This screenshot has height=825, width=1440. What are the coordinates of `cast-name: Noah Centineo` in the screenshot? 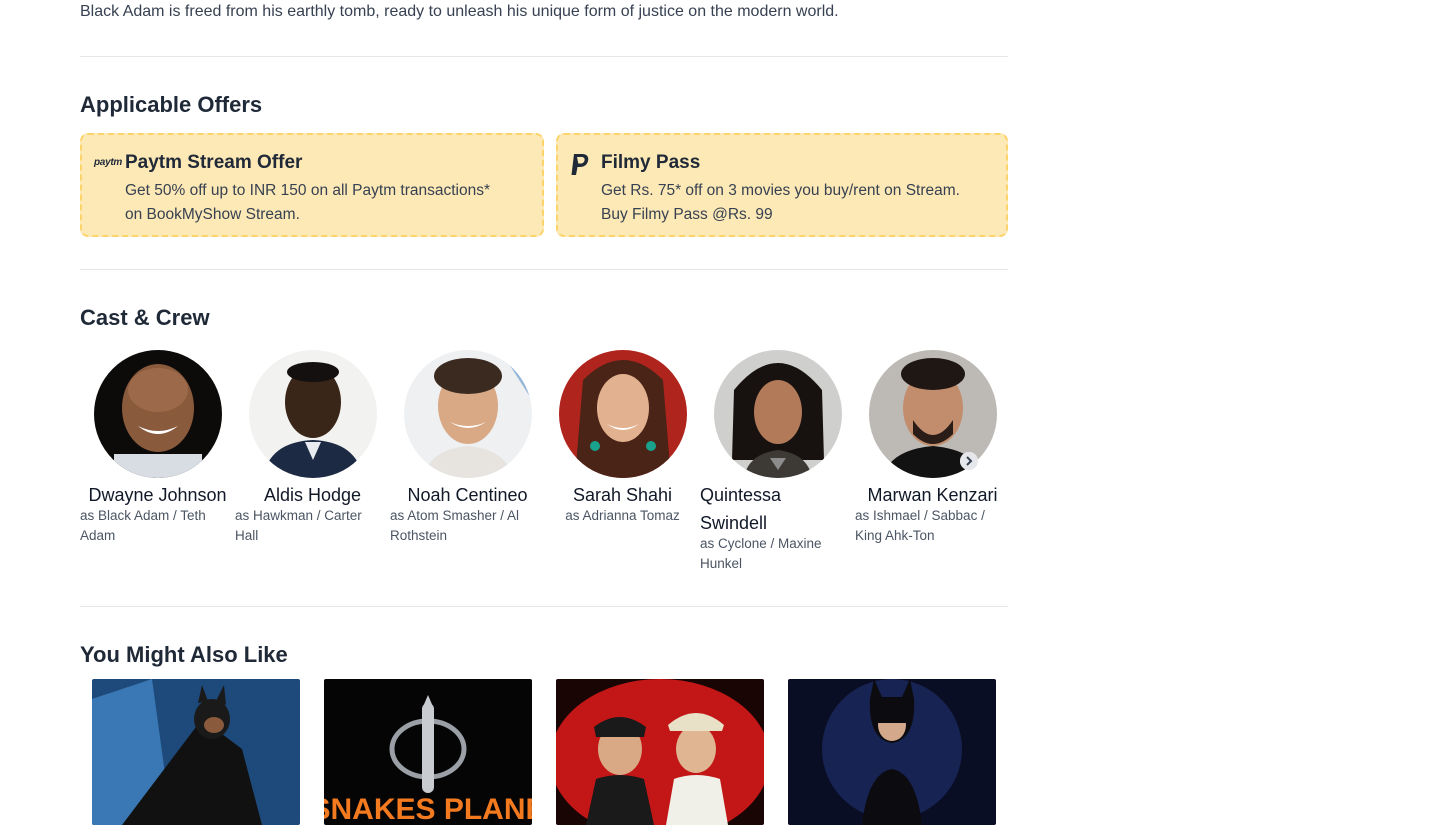 It's located at (467, 495).